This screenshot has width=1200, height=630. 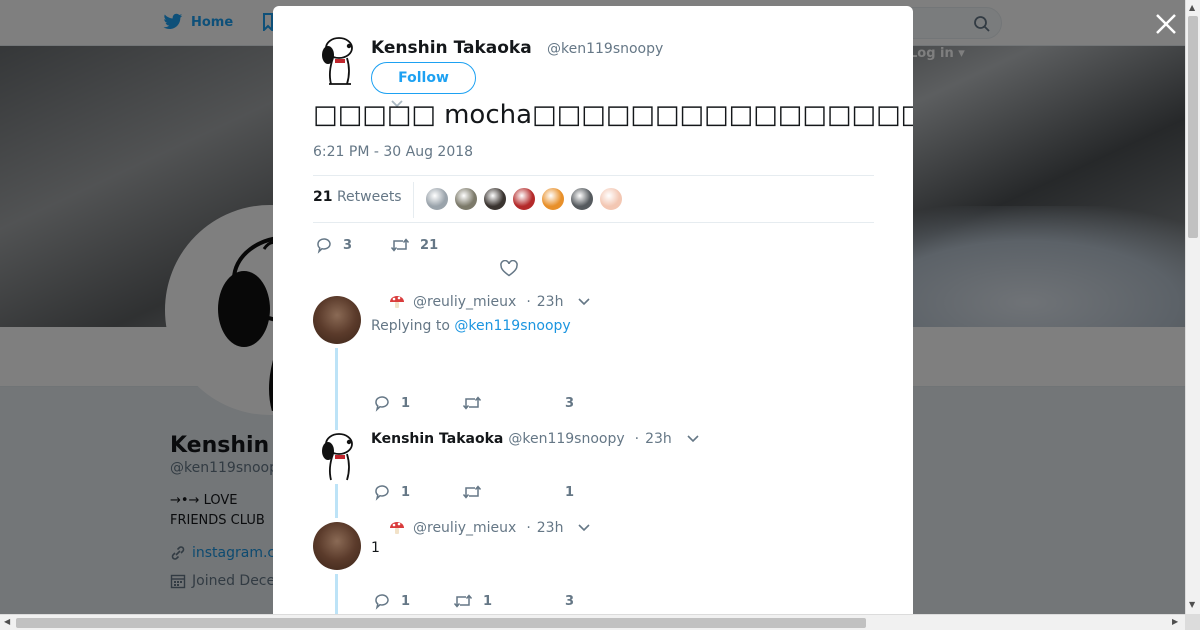 What do you see at coordinates (414, 245) in the screenshot?
I see `retweet-action: 21` at bounding box center [414, 245].